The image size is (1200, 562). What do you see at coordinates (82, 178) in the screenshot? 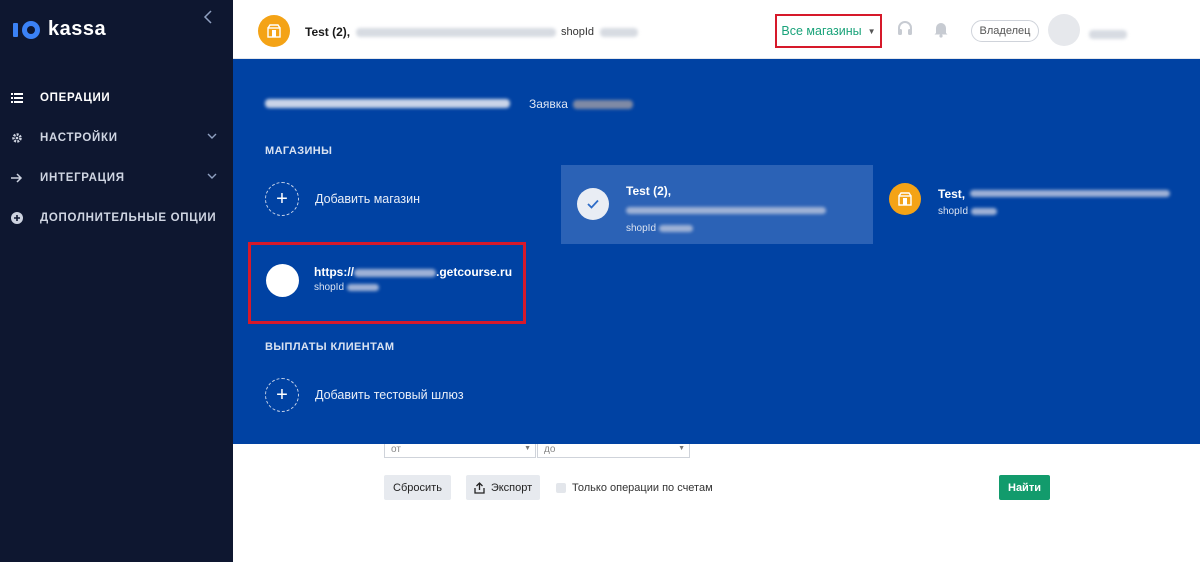
I see `sidebar-item-label: ИНТЕГРАЦИЯ` at bounding box center [82, 178].